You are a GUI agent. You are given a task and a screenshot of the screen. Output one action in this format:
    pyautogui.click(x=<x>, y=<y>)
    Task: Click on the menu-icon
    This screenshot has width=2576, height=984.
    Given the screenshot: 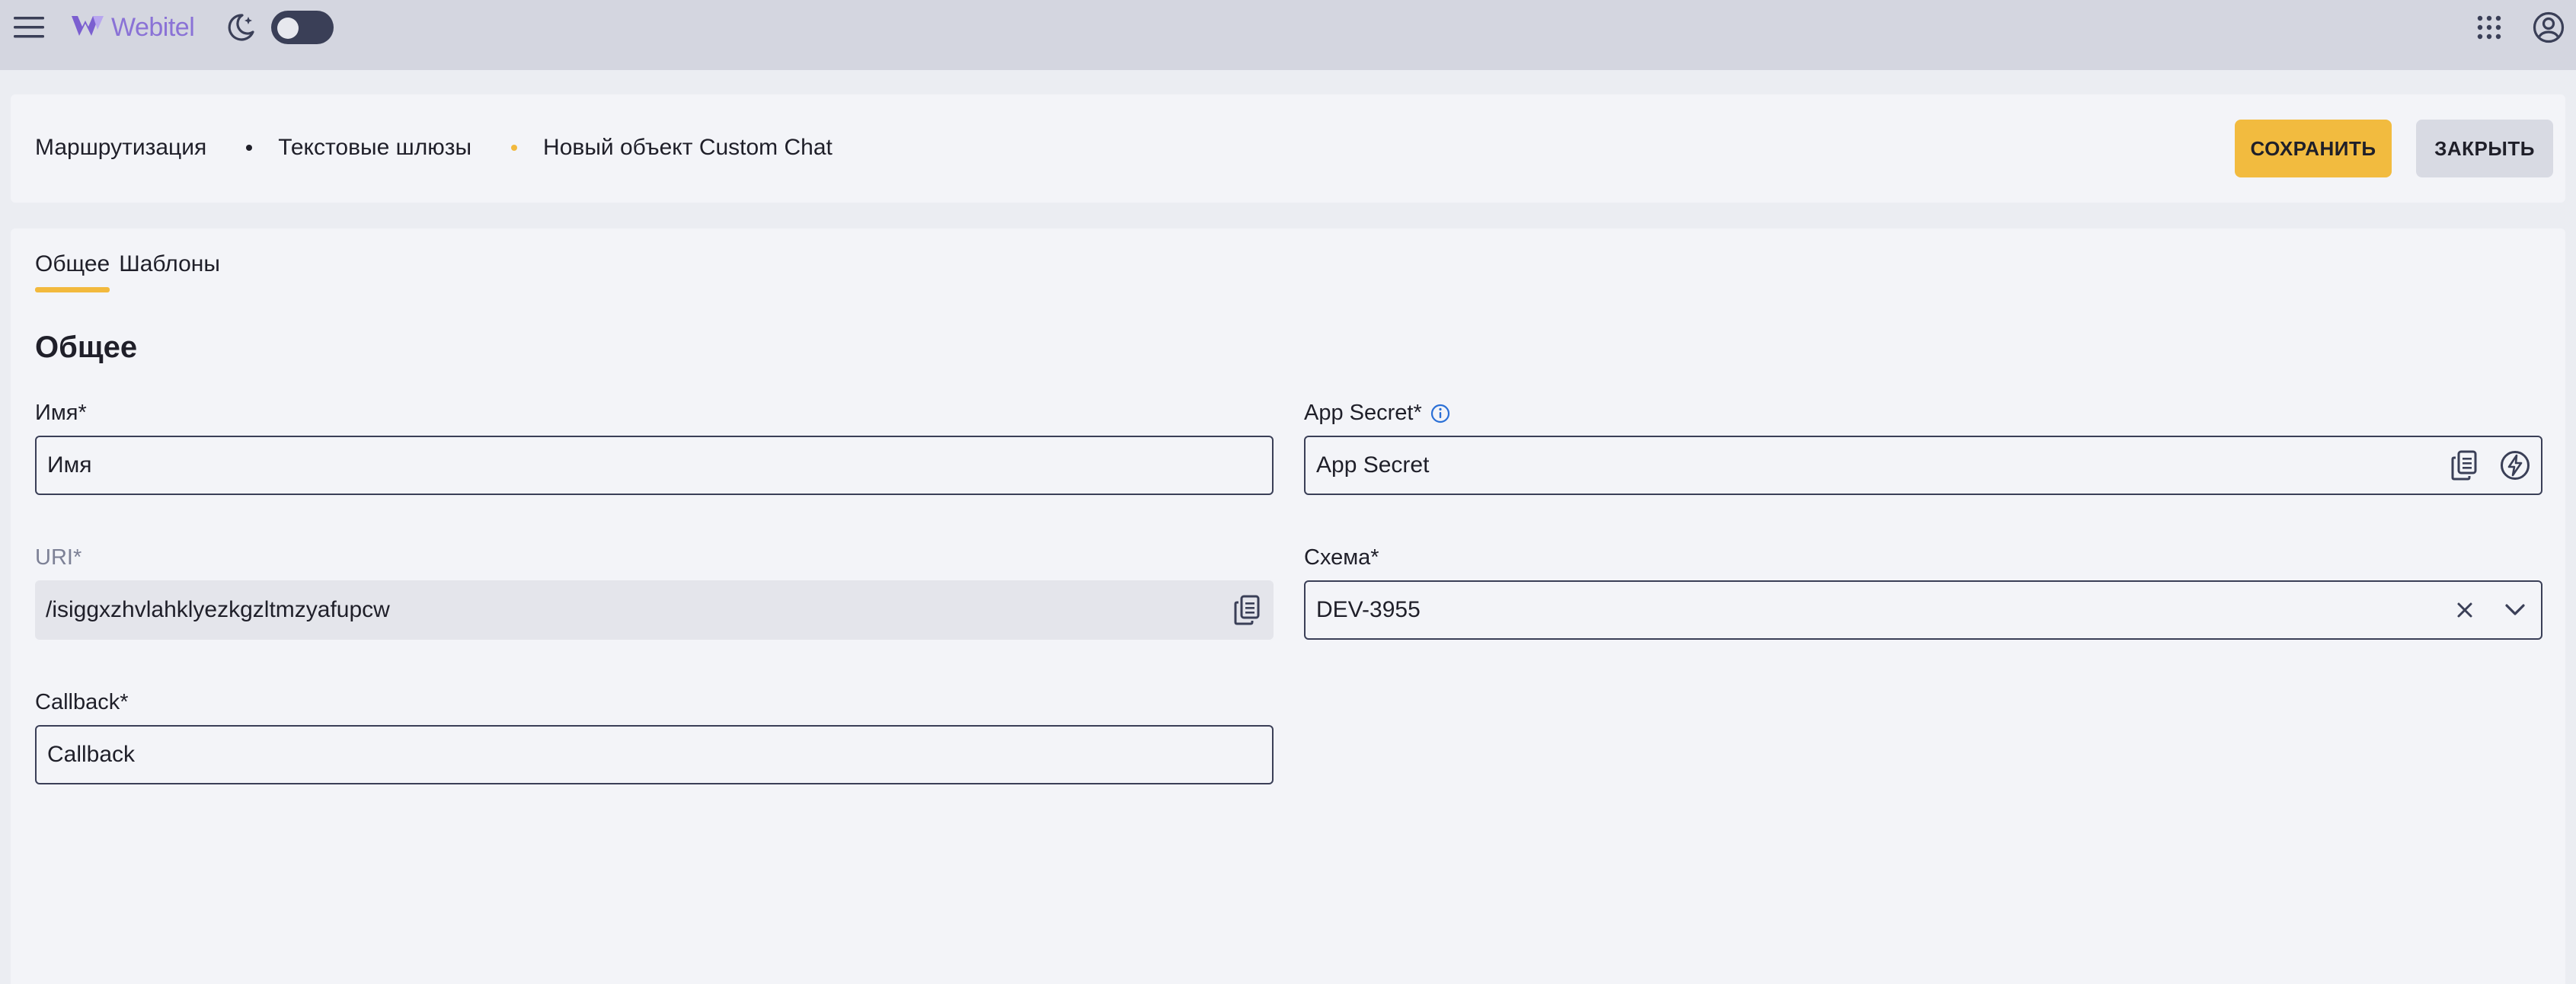 What is the action you would take?
    pyautogui.click(x=29, y=28)
    